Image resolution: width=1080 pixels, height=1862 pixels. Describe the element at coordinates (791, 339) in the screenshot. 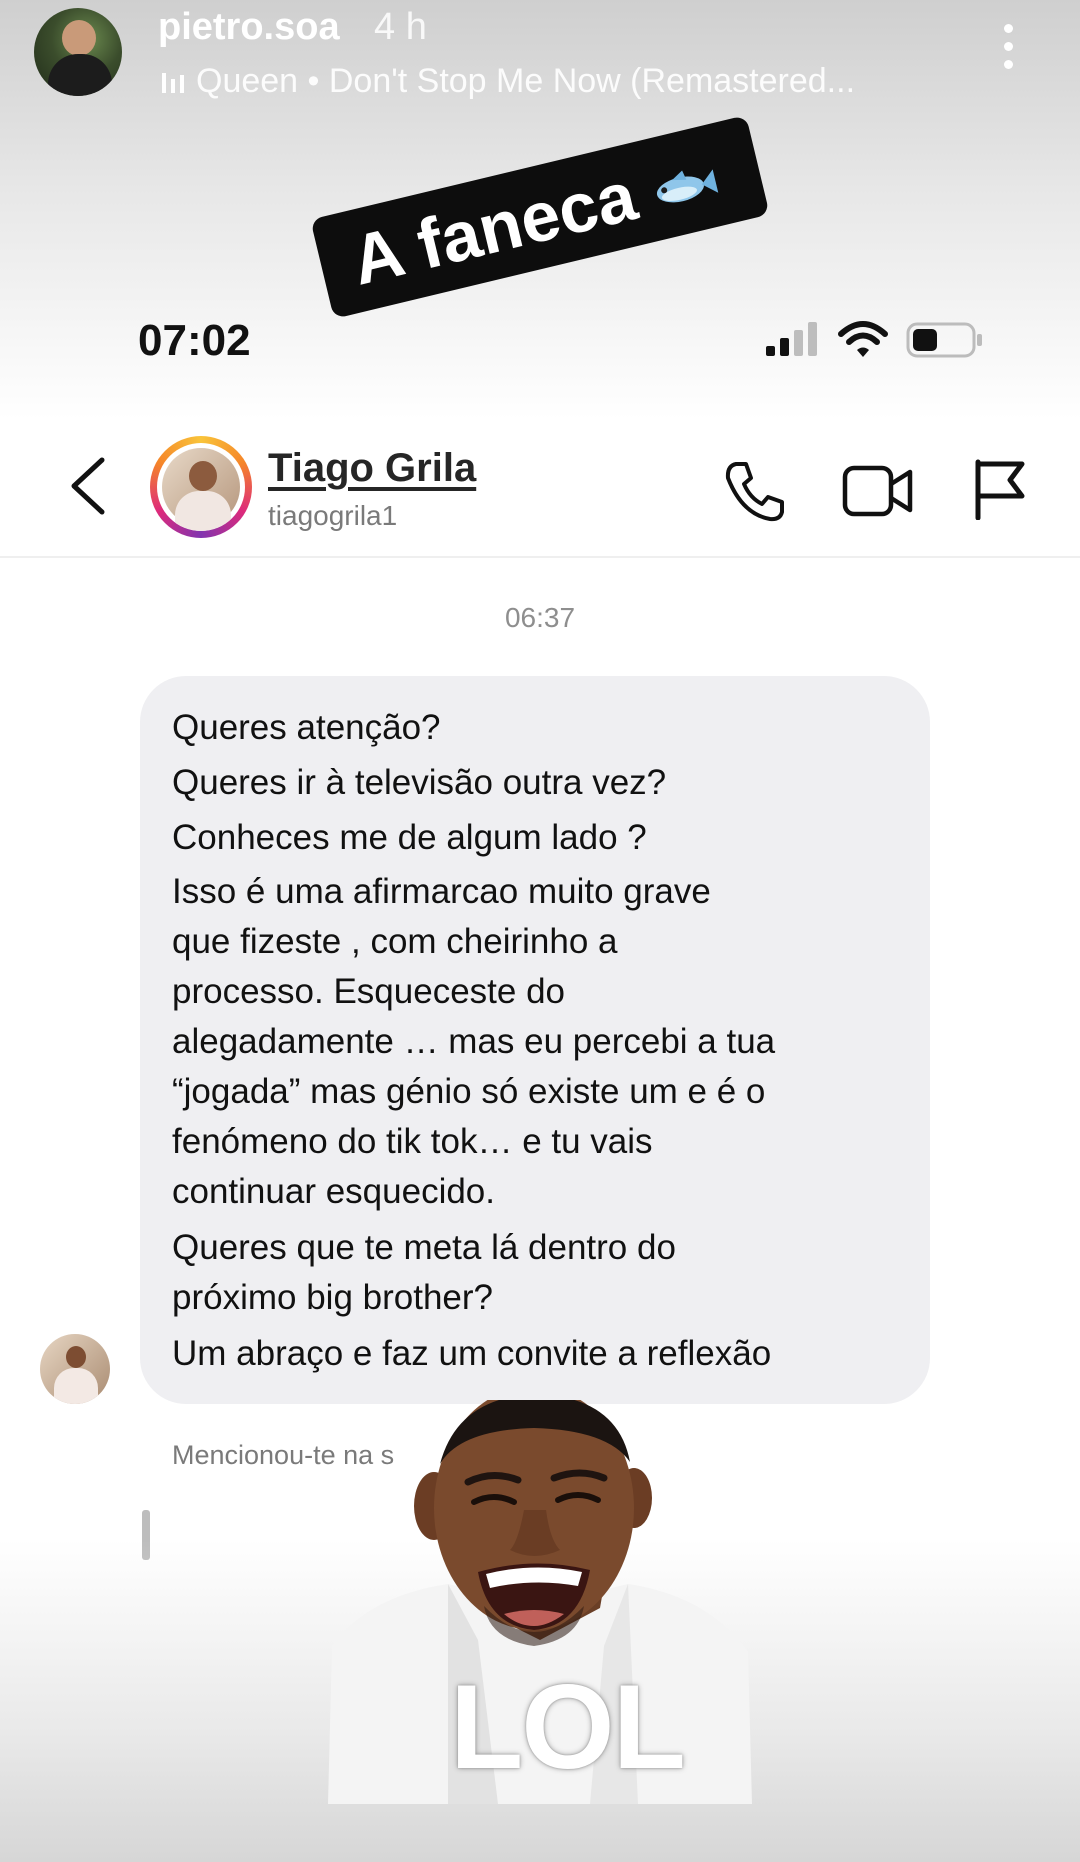

I see `cellular-signal-icon` at that location.